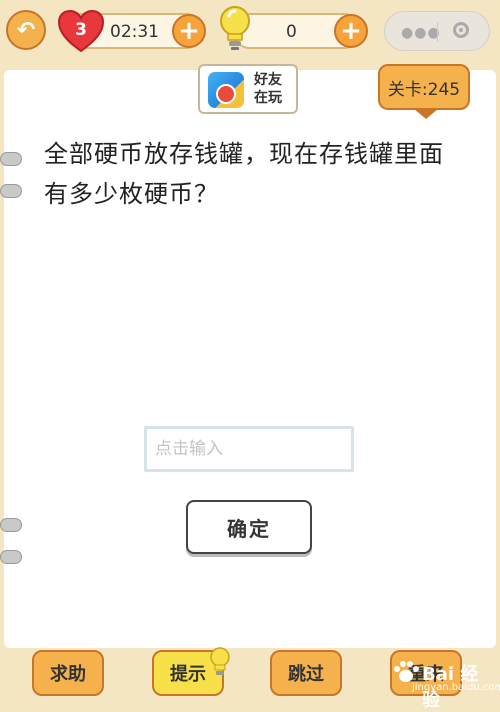 This screenshot has height=712, width=500. I want to click on close-target-icon, so click(461, 30).